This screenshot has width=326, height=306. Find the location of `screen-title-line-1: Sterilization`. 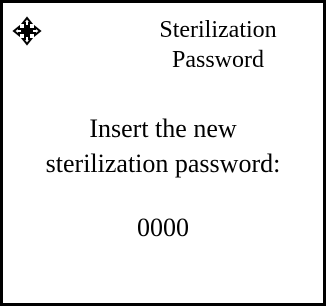

screen-title-line-1: Sterilization is located at coordinates (218, 30).